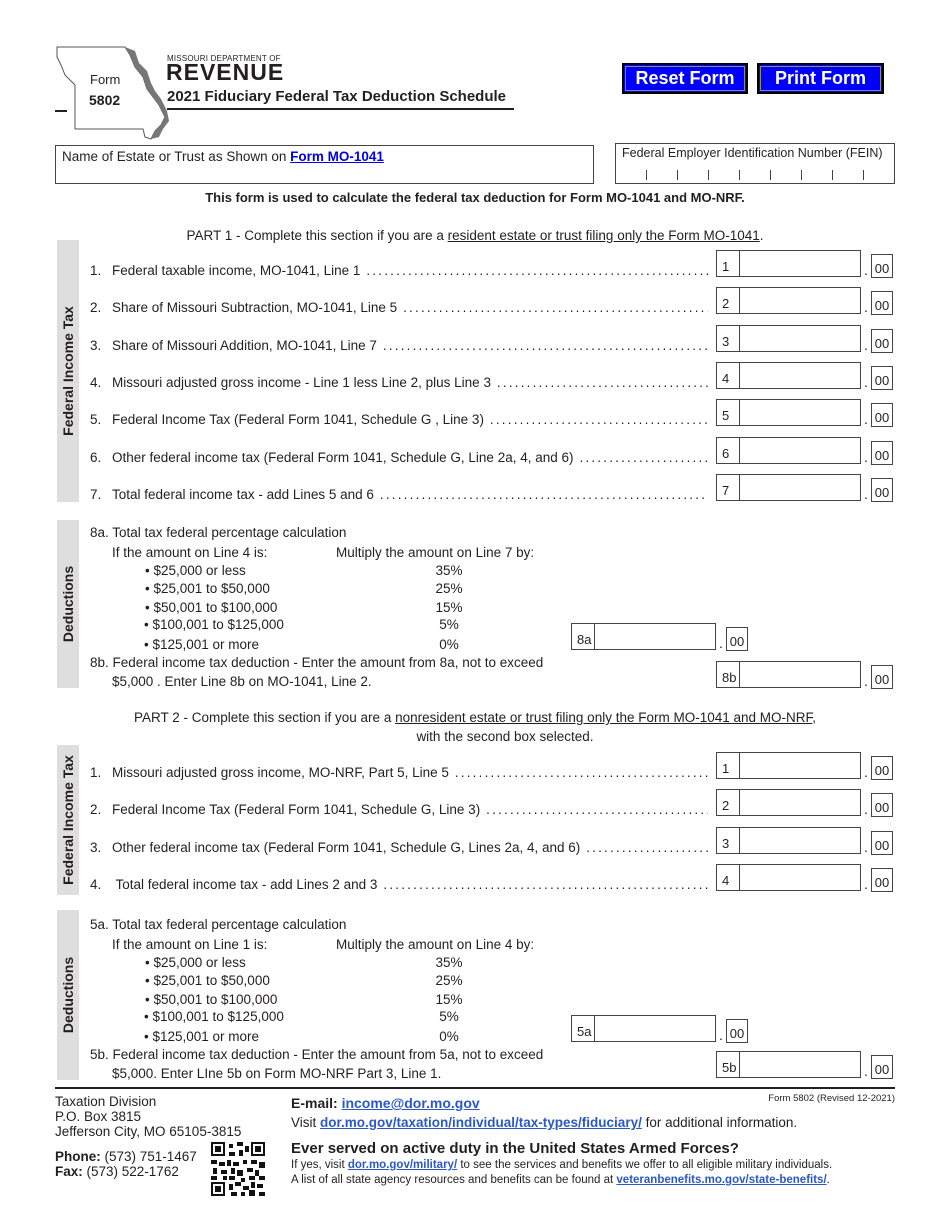  What do you see at coordinates (882, 340) in the screenshot?
I see `part1-line-3-cents-box: 00` at bounding box center [882, 340].